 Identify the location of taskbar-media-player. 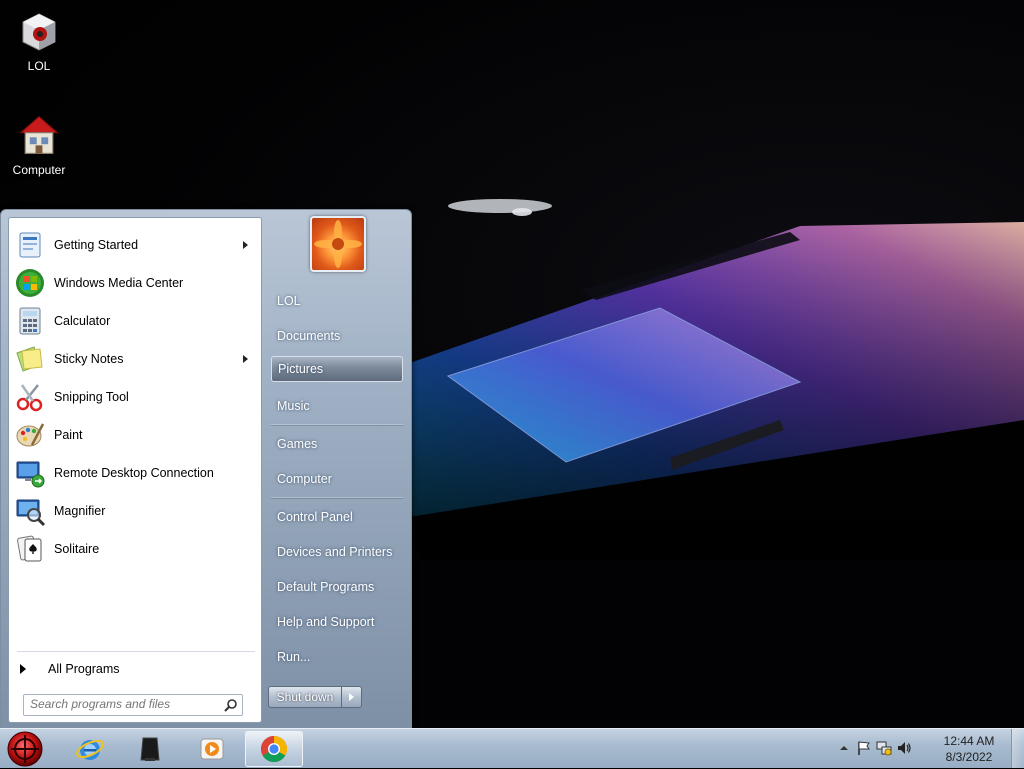
(212, 749).